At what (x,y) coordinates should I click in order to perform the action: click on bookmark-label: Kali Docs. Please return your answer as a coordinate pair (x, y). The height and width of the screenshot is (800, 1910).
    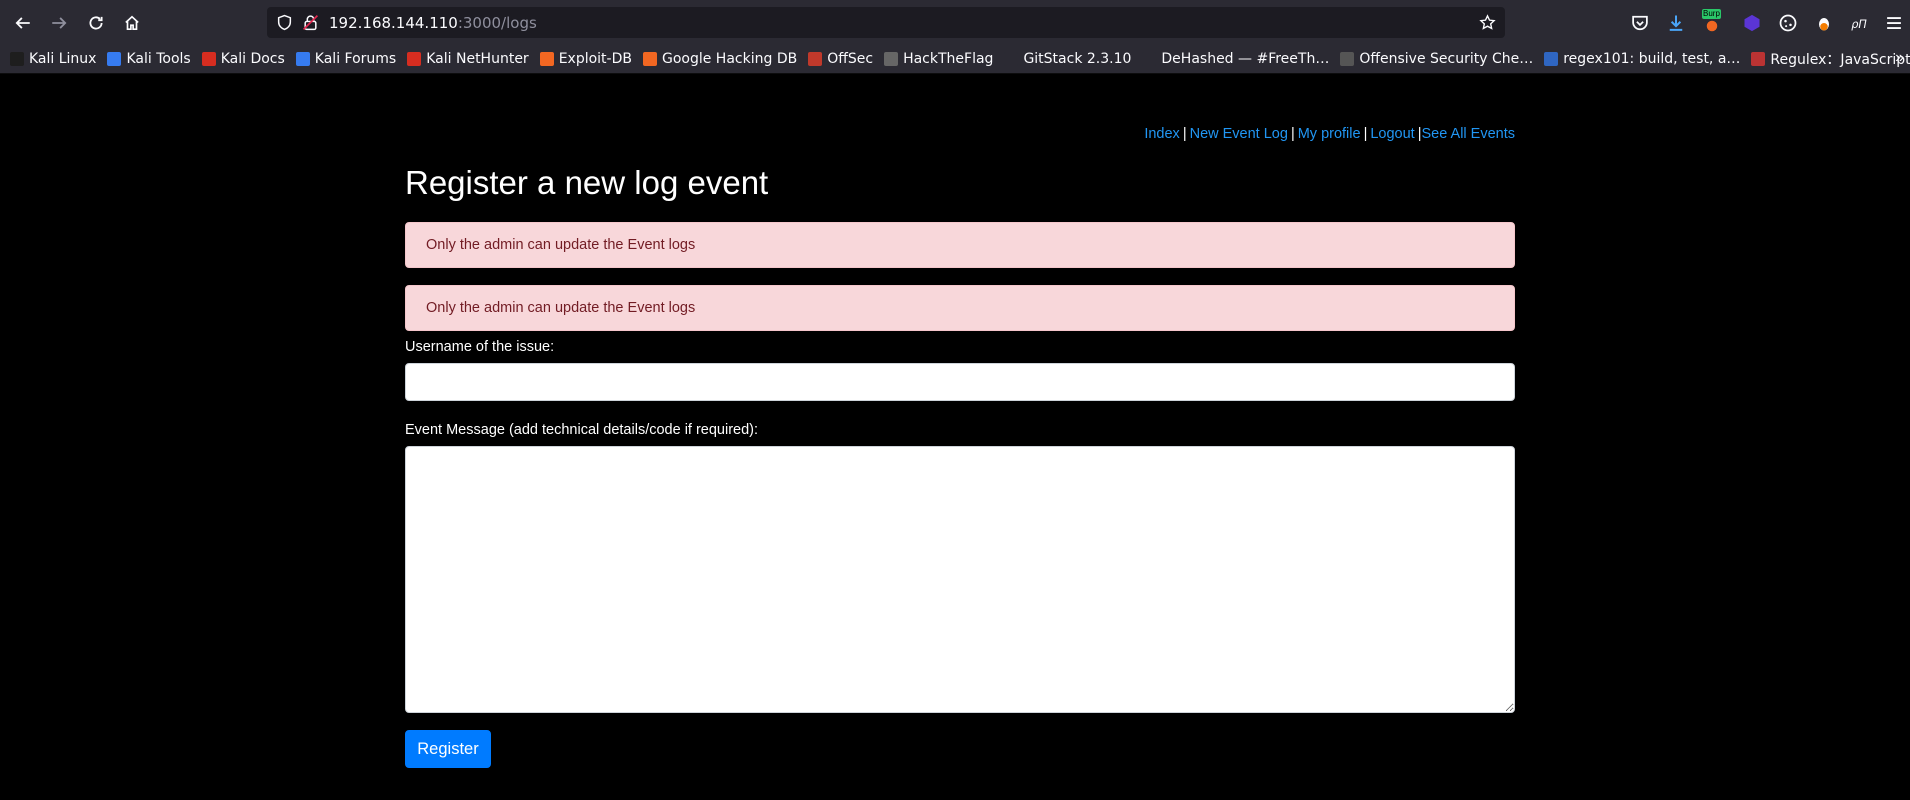
    Looking at the image, I should click on (252, 59).